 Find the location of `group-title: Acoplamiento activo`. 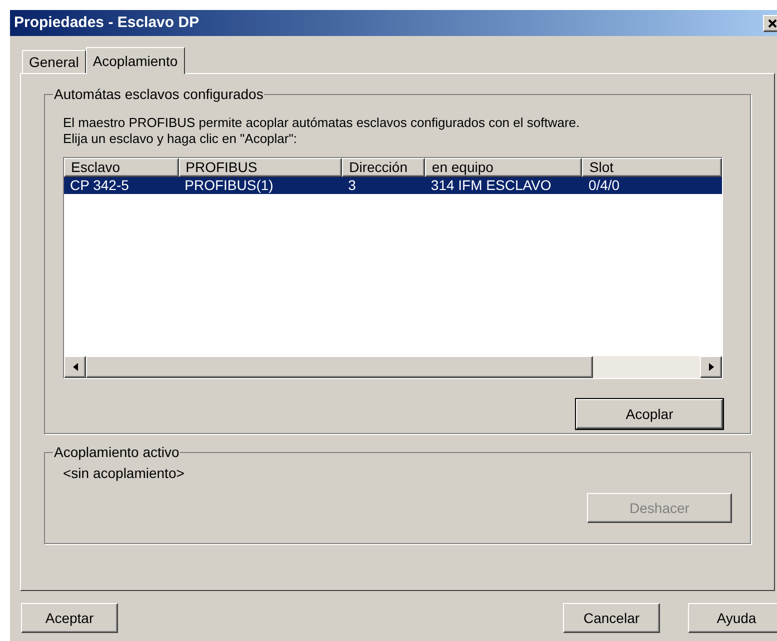

group-title: Acoplamiento activo is located at coordinates (116, 452).